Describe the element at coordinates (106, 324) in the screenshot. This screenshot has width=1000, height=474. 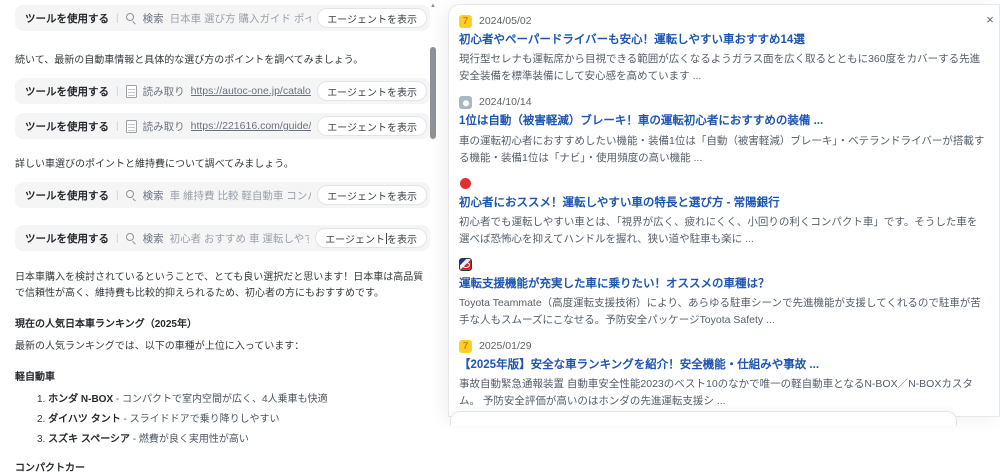
I see `ranking-heading: 現在の人気日本車ランキング（2025年）` at that location.